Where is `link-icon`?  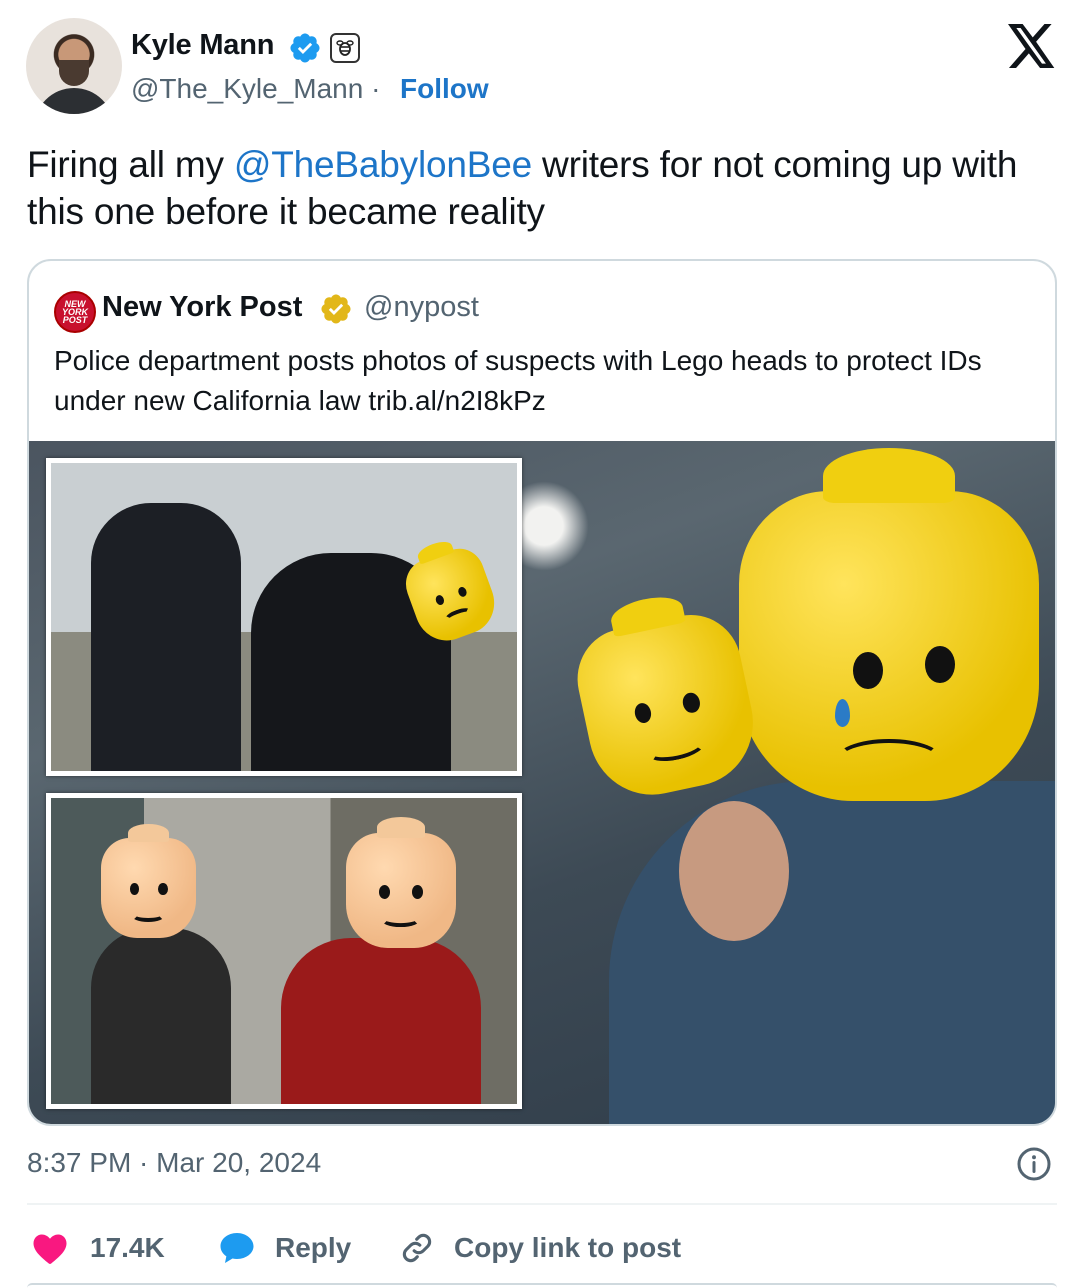
link-icon is located at coordinates (417, 1248).